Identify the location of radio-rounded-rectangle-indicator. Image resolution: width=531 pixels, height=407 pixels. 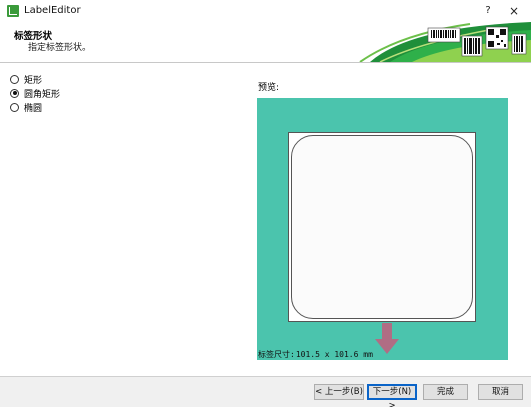
(14, 93).